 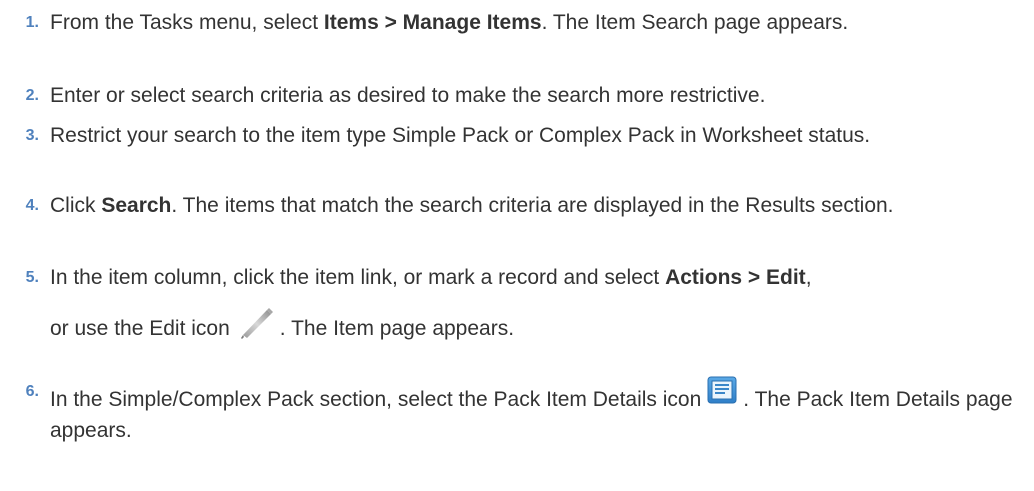 What do you see at coordinates (32, 391) in the screenshot?
I see `step-number: 6.` at bounding box center [32, 391].